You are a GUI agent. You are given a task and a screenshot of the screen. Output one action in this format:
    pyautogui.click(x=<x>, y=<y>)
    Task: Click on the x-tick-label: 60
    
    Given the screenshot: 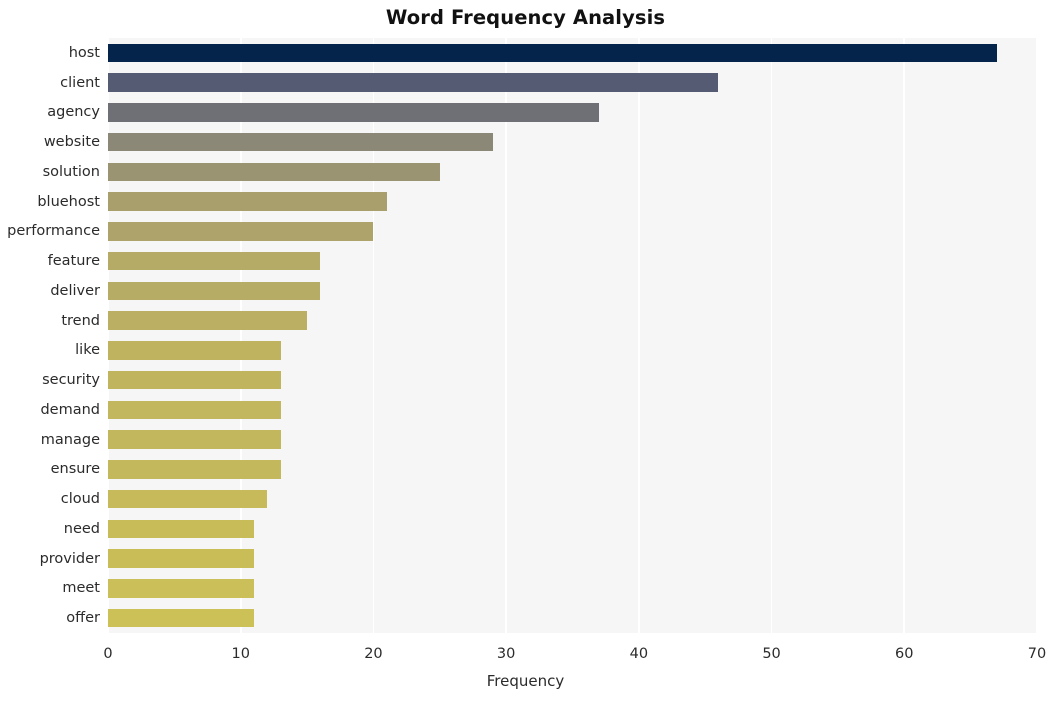 What is the action you would take?
    pyautogui.click(x=904, y=654)
    